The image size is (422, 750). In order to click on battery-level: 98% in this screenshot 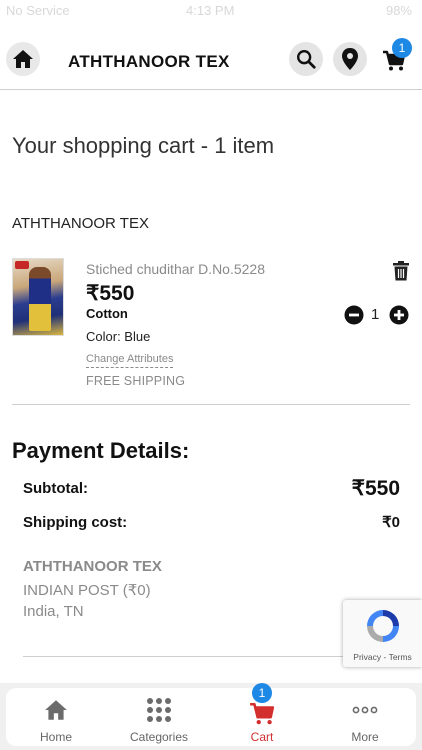, I will do `click(398, 10)`.